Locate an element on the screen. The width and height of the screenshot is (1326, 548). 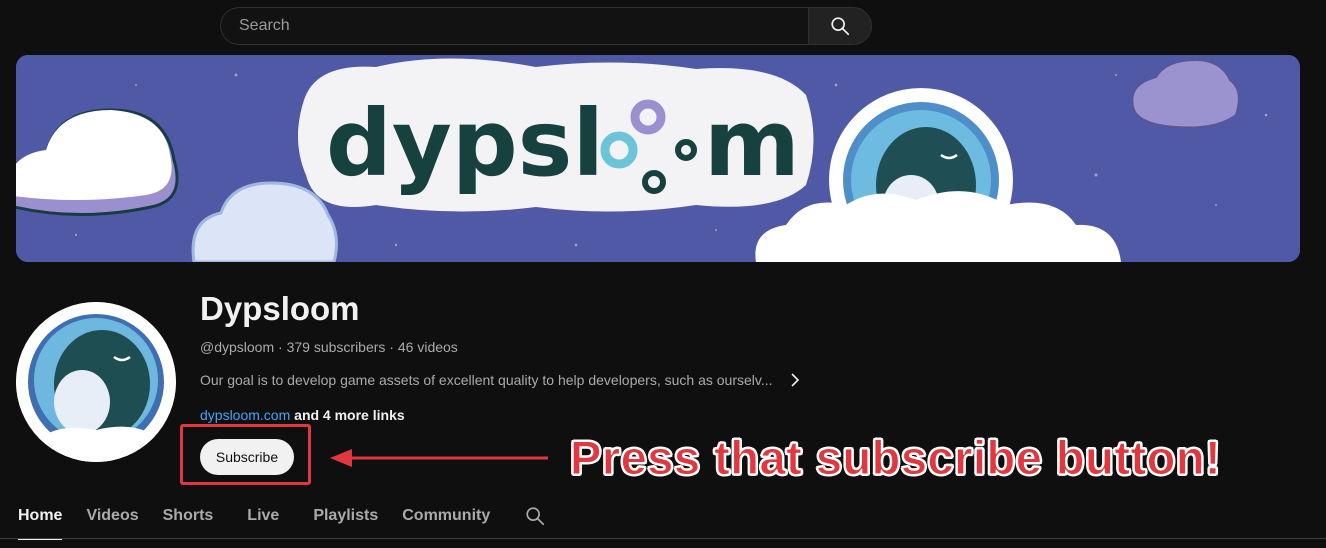
channel-link: dypsloom.com is located at coordinates (245, 415).